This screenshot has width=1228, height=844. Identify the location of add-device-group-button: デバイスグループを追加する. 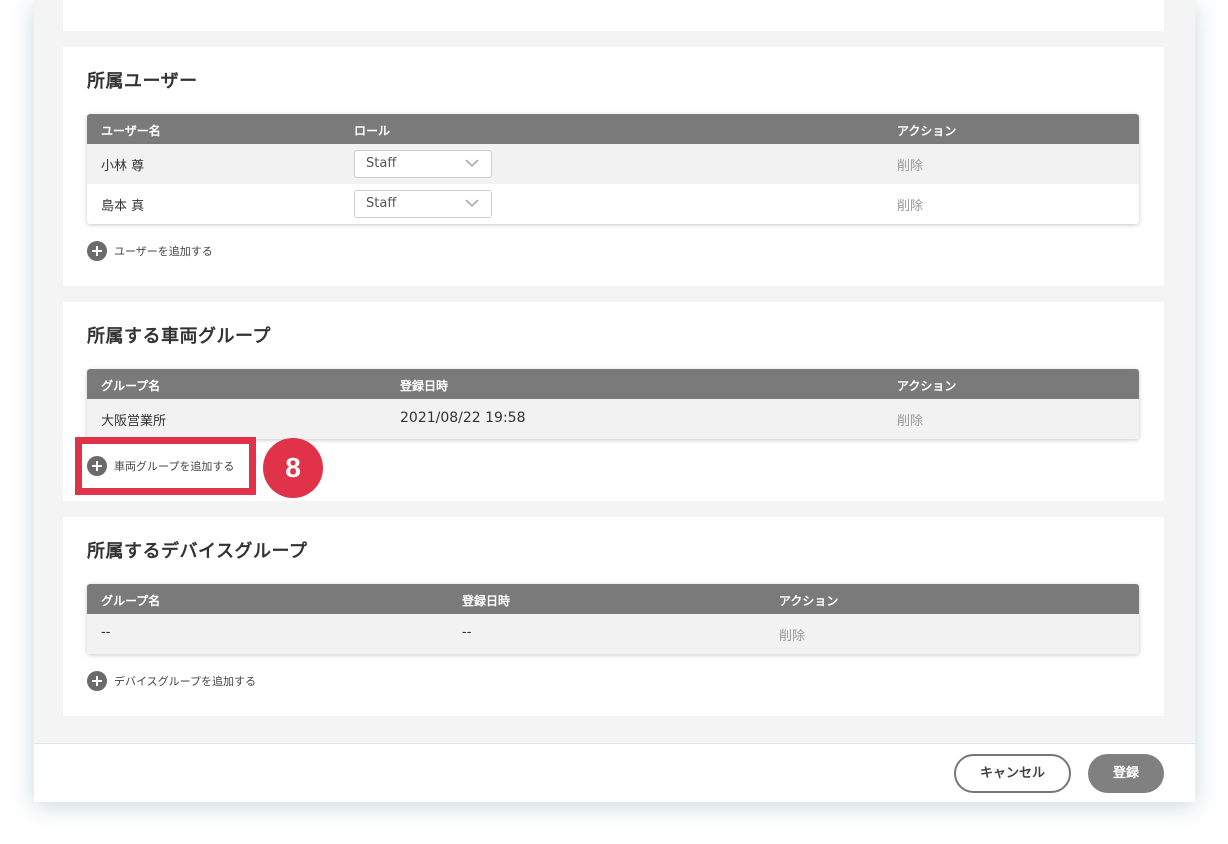
(171, 681).